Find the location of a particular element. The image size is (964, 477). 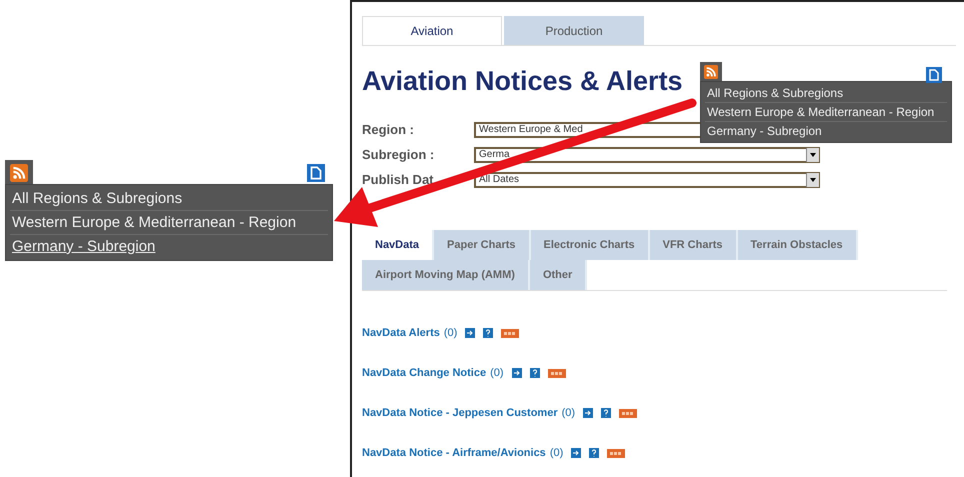

category-tab: Terrain Obstacles is located at coordinates (798, 245).